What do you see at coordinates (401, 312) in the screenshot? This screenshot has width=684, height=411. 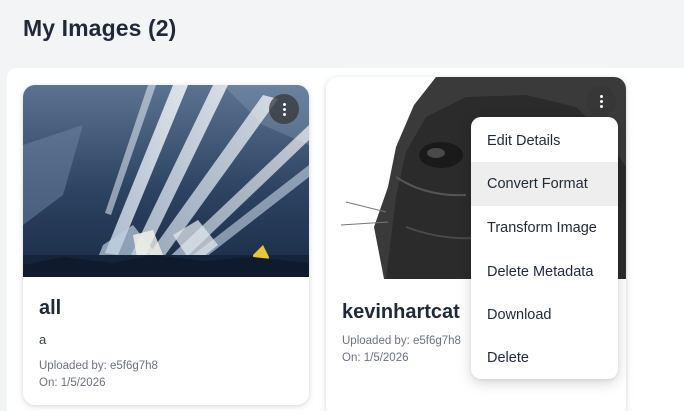 I see `image-title: kevinhartcat` at bounding box center [401, 312].